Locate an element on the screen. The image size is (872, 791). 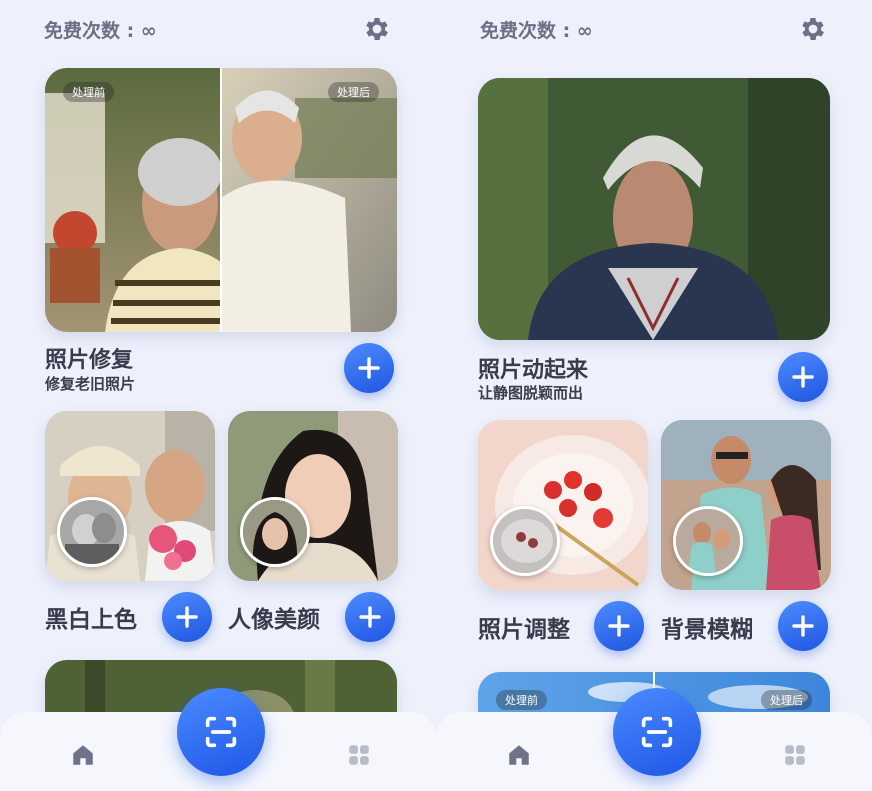
blur-add-button is located at coordinates (803, 626).